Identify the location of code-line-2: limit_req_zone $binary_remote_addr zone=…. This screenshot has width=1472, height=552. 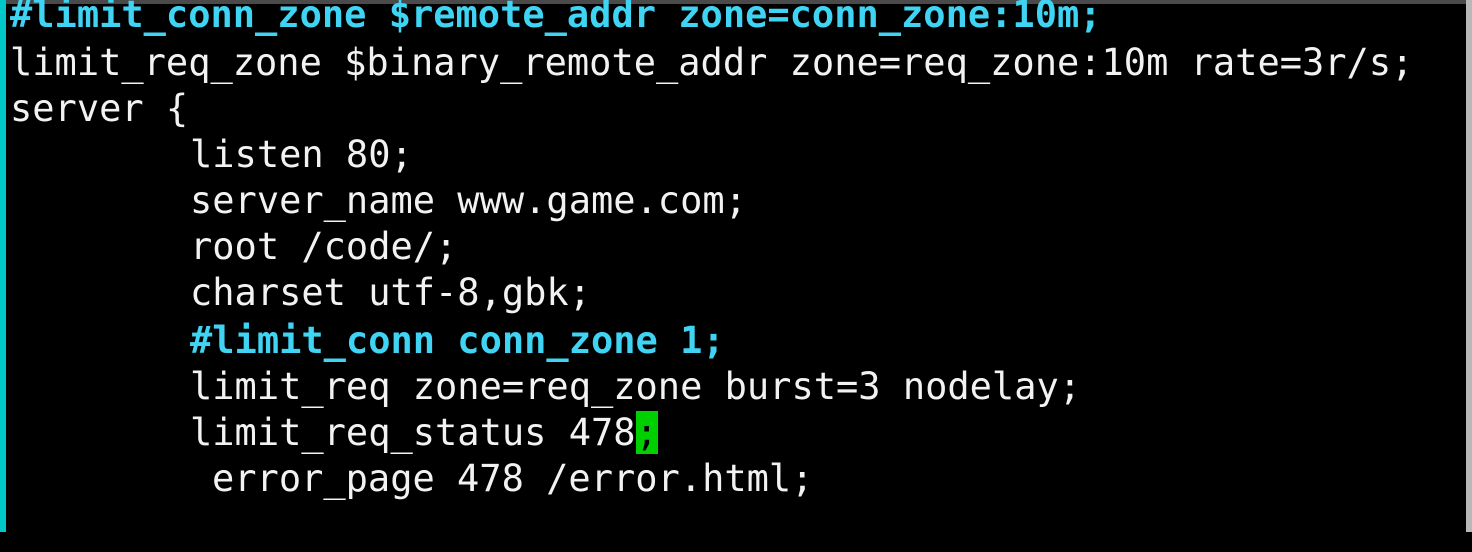
(712, 62).